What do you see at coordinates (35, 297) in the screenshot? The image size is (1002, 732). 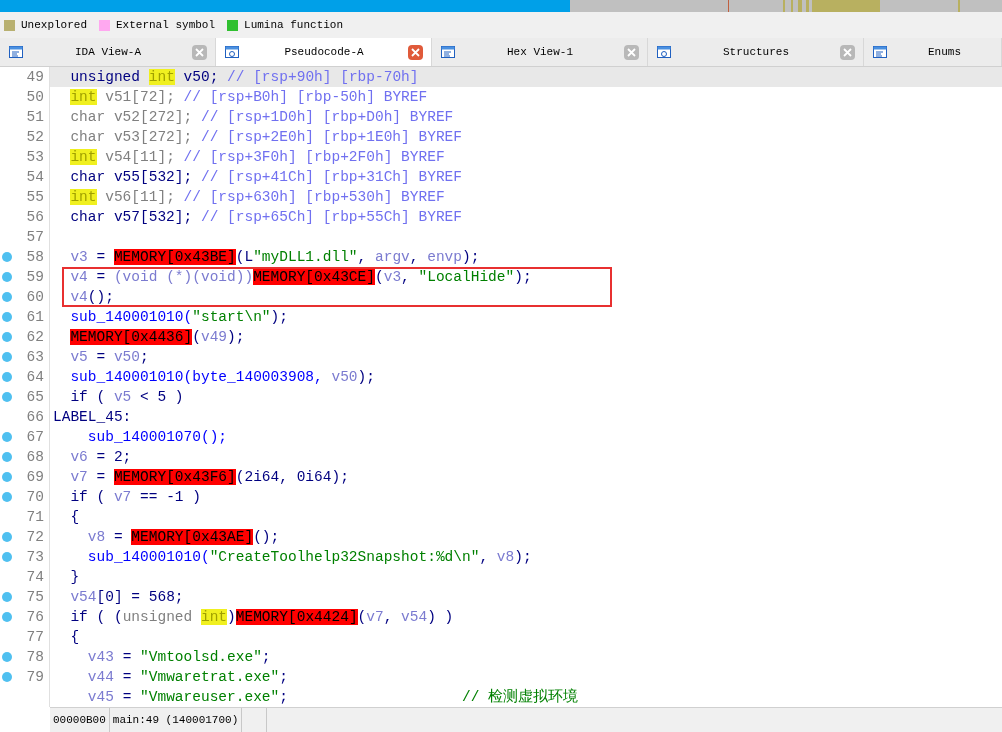 I see `line-number: 60` at bounding box center [35, 297].